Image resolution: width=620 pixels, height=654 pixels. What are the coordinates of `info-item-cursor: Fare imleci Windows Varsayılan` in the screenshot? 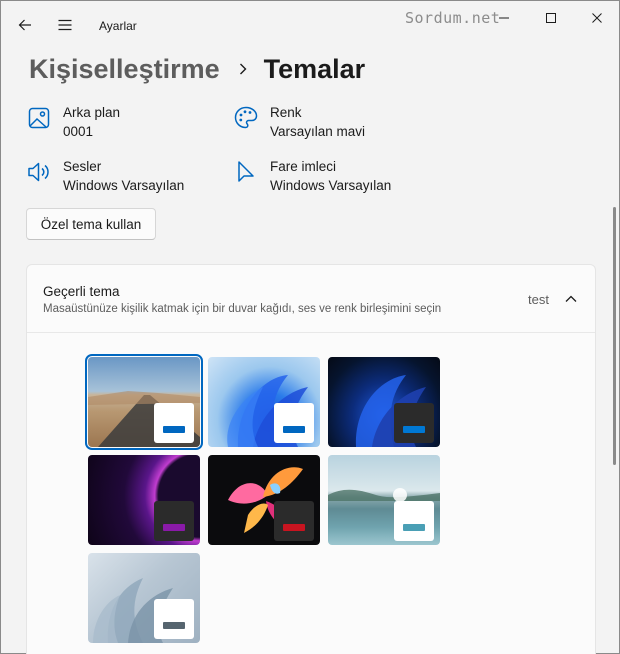 It's located at (311, 177).